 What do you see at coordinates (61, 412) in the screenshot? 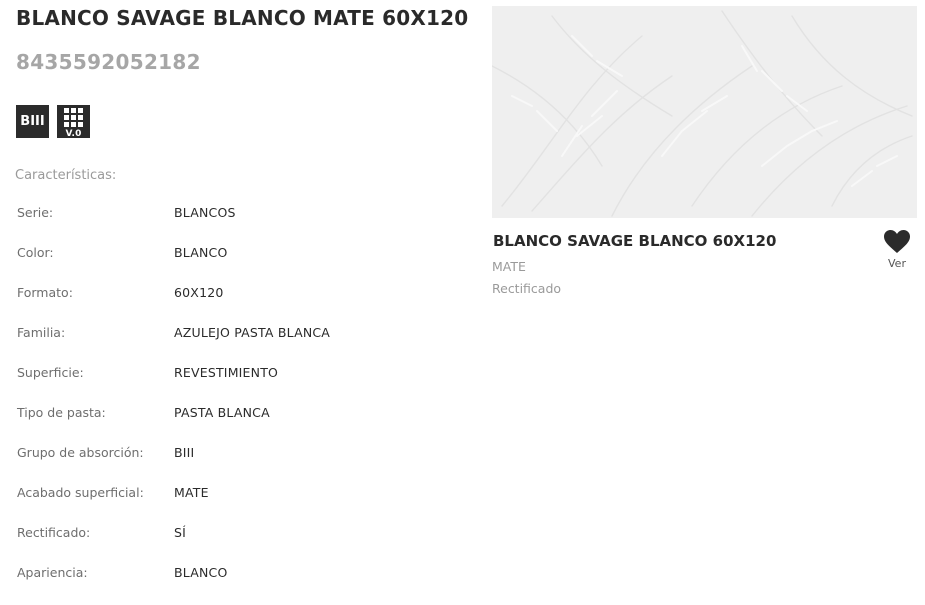
I see `spec-label: Tipo de pasta:` at bounding box center [61, 412].